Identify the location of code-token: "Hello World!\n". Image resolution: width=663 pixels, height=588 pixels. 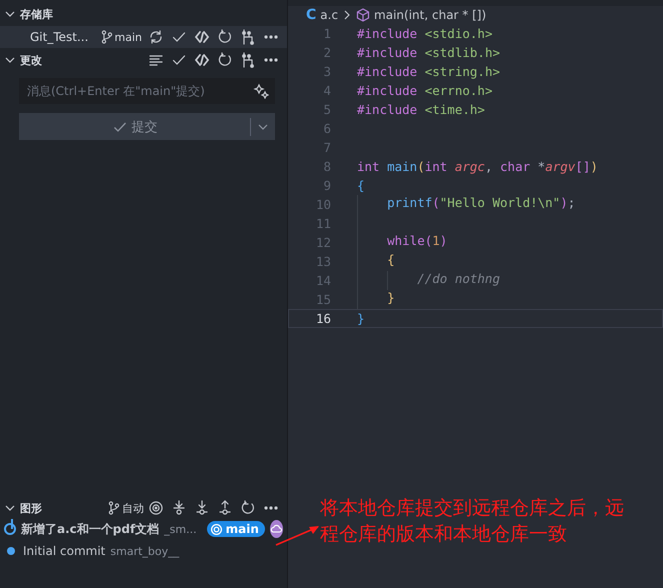
(500, 203).